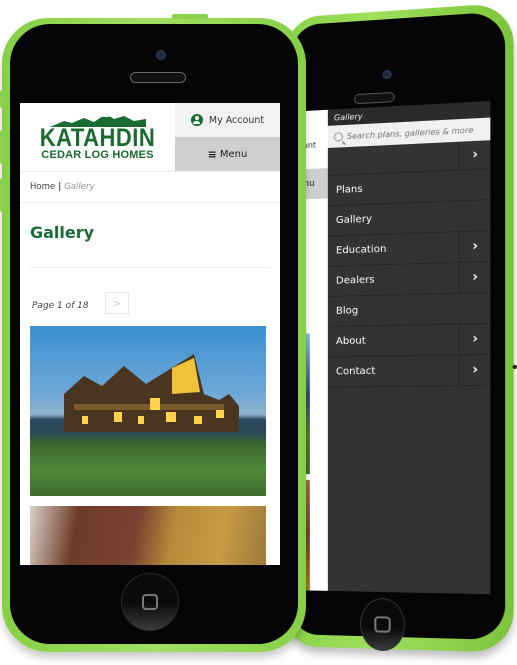 Image resolution: width=517 pixels, height=665 pixels. Describe the element at coordinates (2, 195) in the screenshot. I see `volume-down-button` at that location.